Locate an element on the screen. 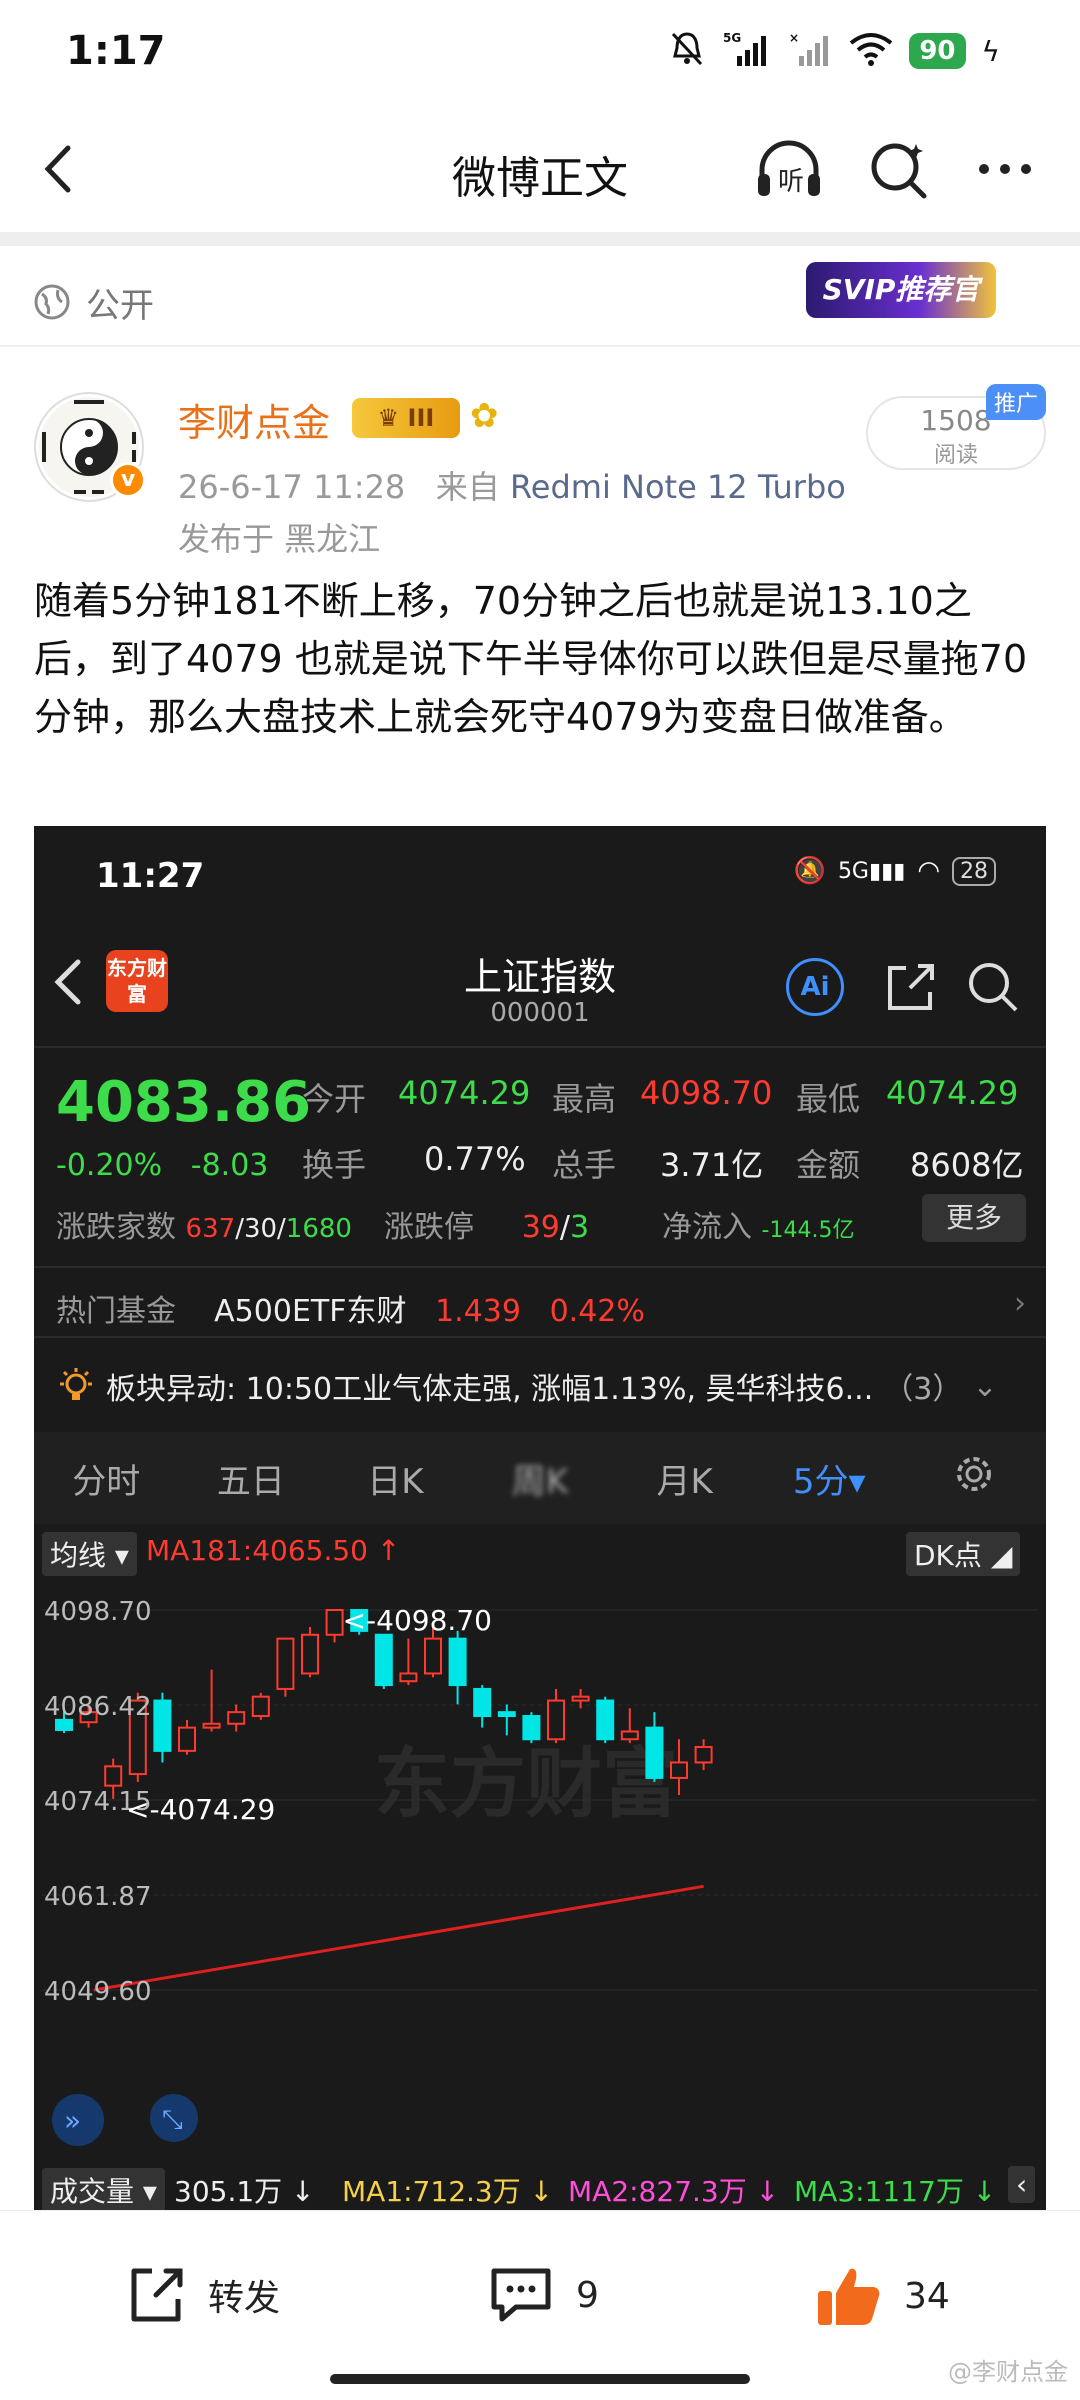  header-divider is located at coordinates (540, 1047).